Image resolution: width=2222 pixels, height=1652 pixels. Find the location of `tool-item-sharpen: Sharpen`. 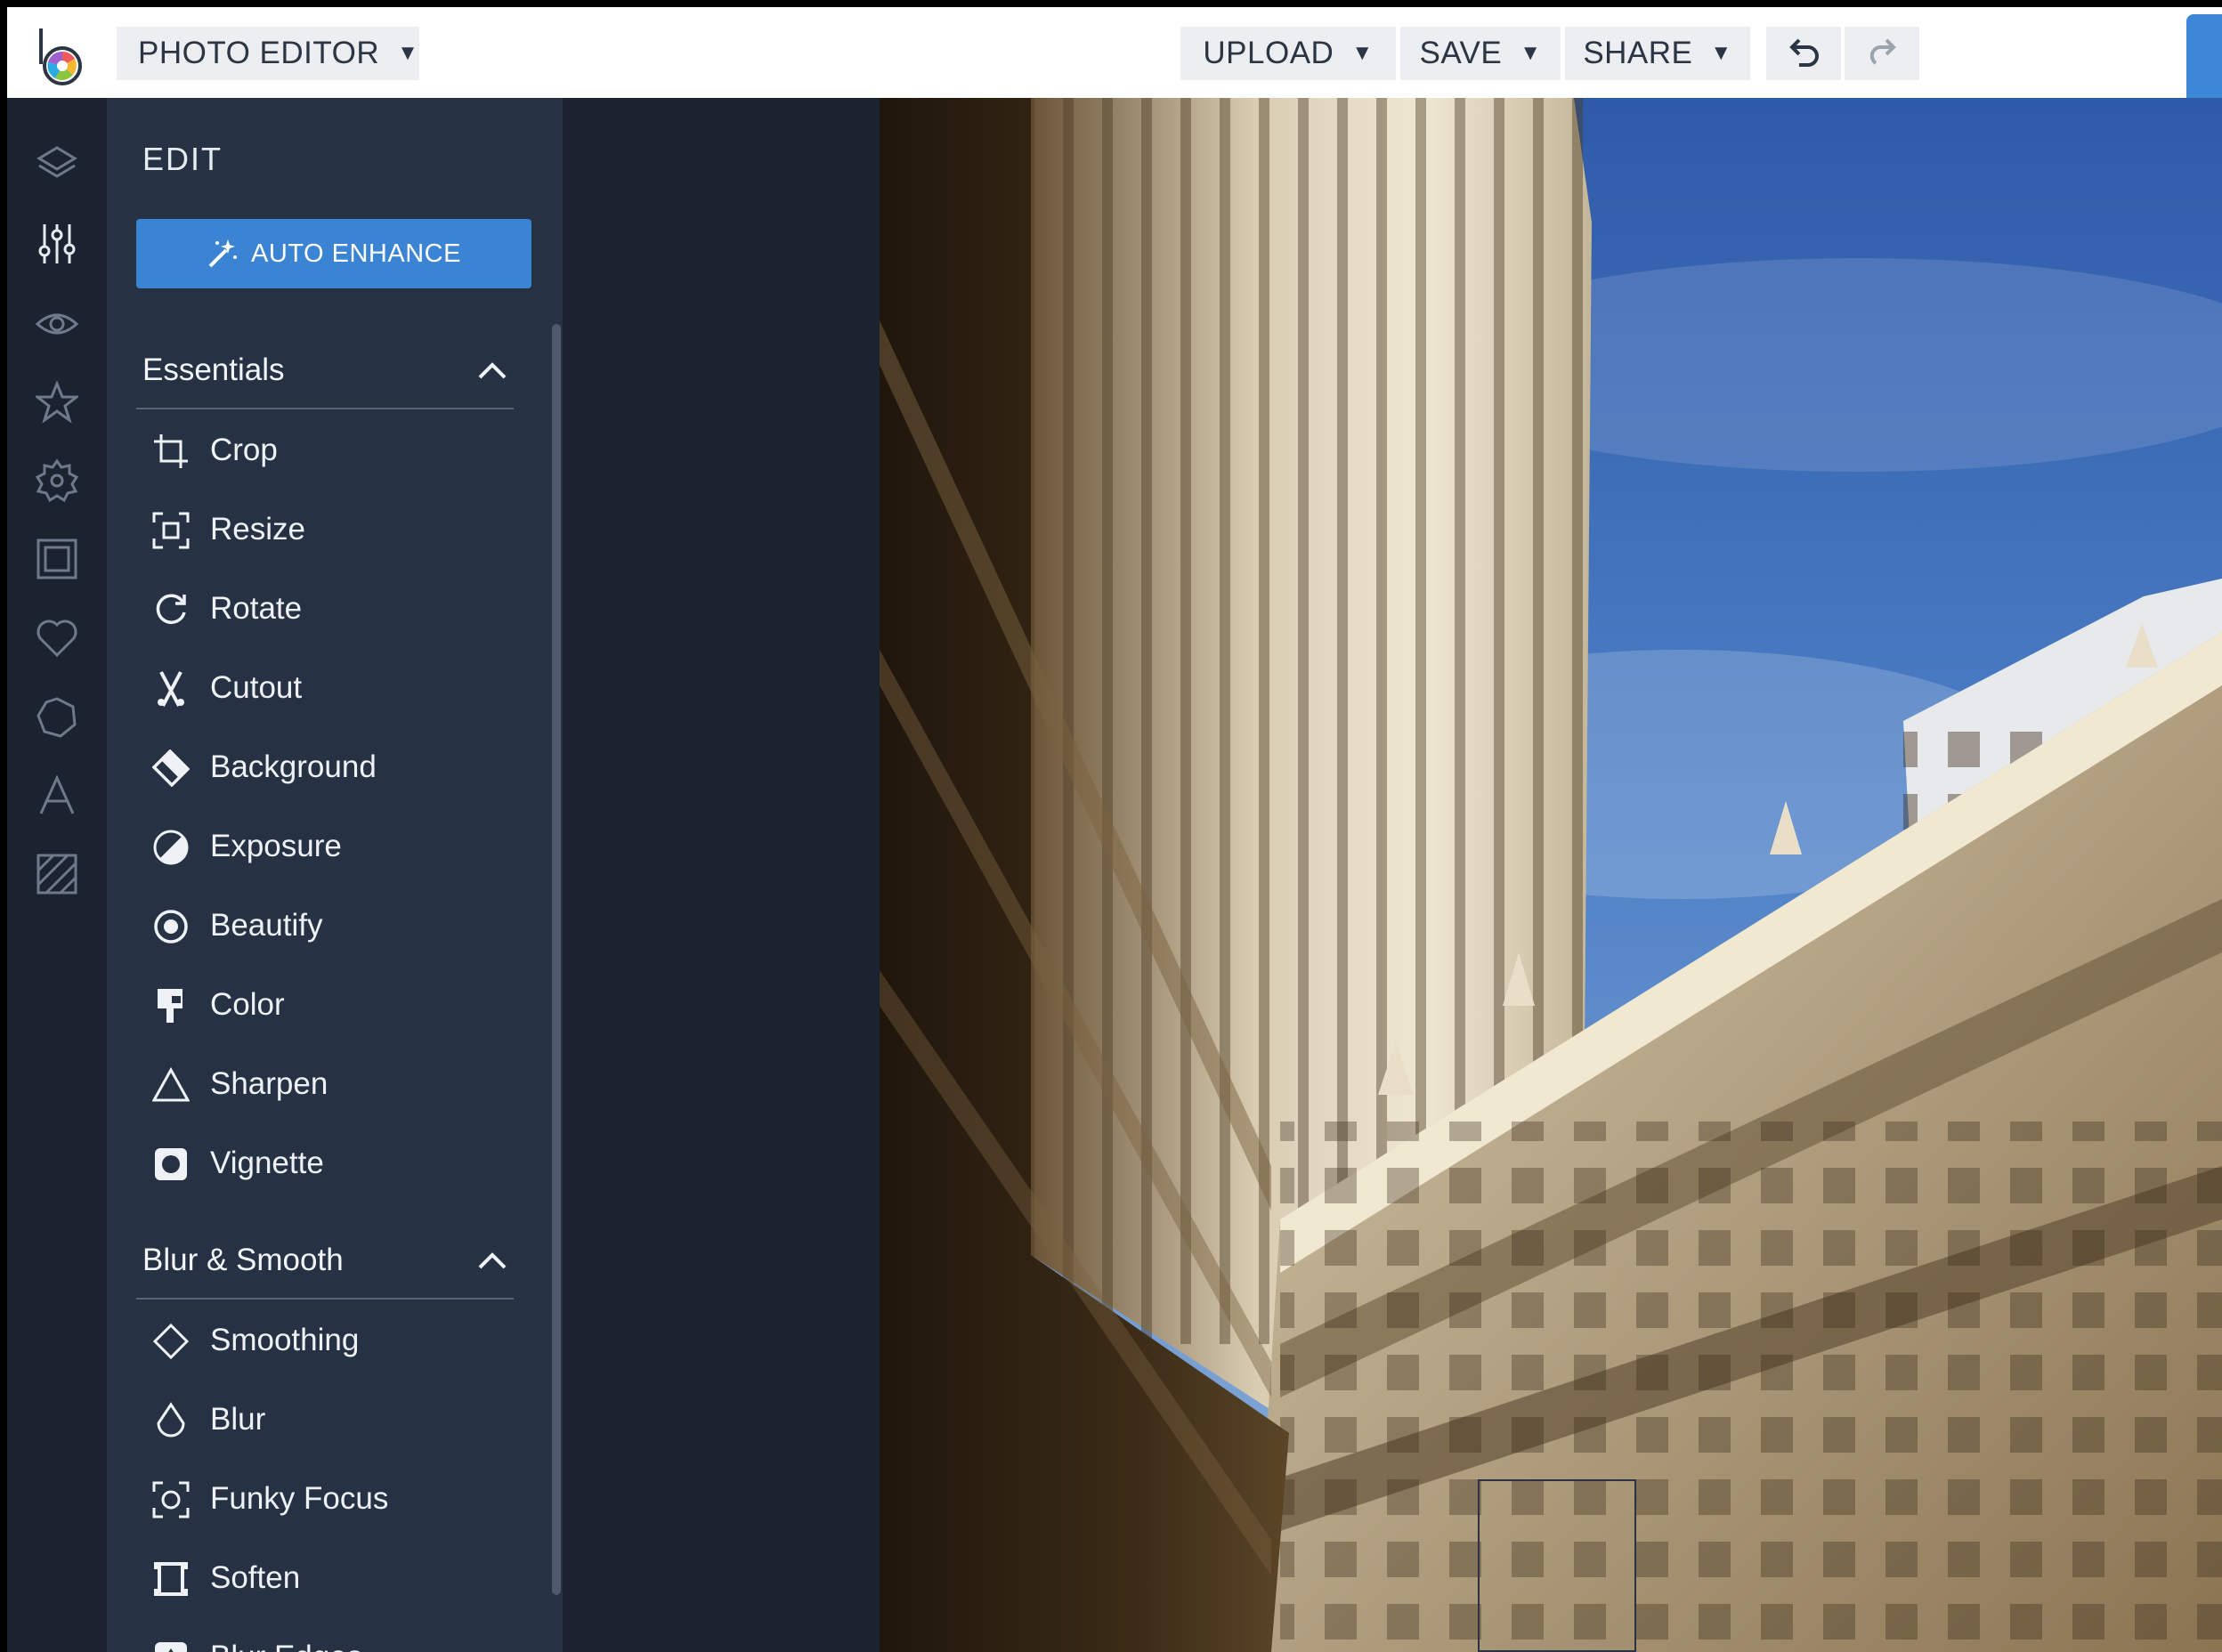

tool-item-sharpen: Sharpen is located at coordinates (325, 1084).